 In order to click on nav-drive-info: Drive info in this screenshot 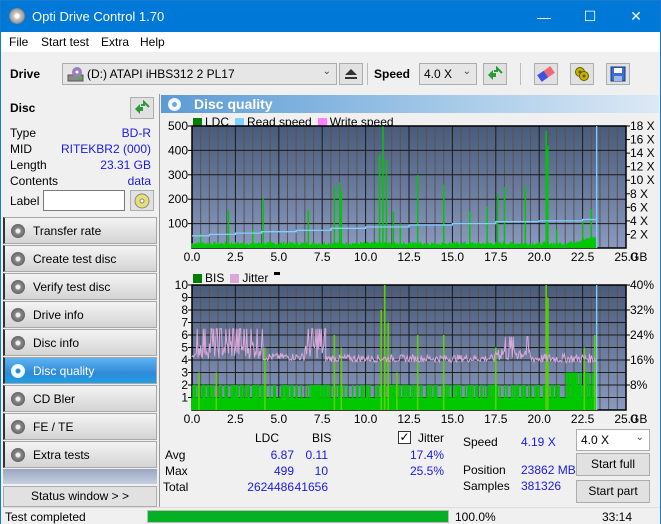, I will do `click(80, 314)`.